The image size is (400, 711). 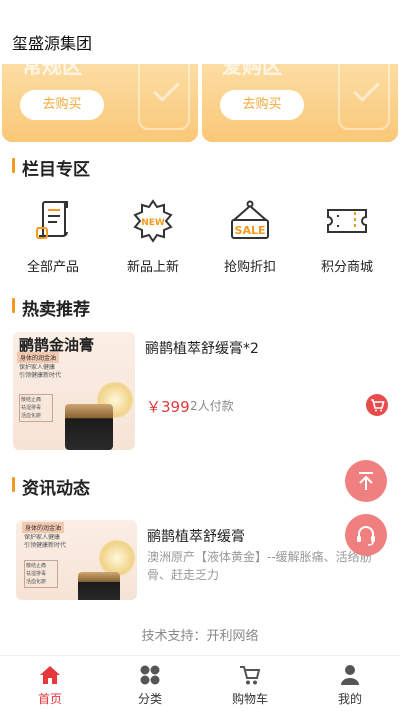 What do you see at coordinates (40, 375) in the screenshot?
I see `product-image-line: 引领健康新时代` at bounding box center [40, 375].